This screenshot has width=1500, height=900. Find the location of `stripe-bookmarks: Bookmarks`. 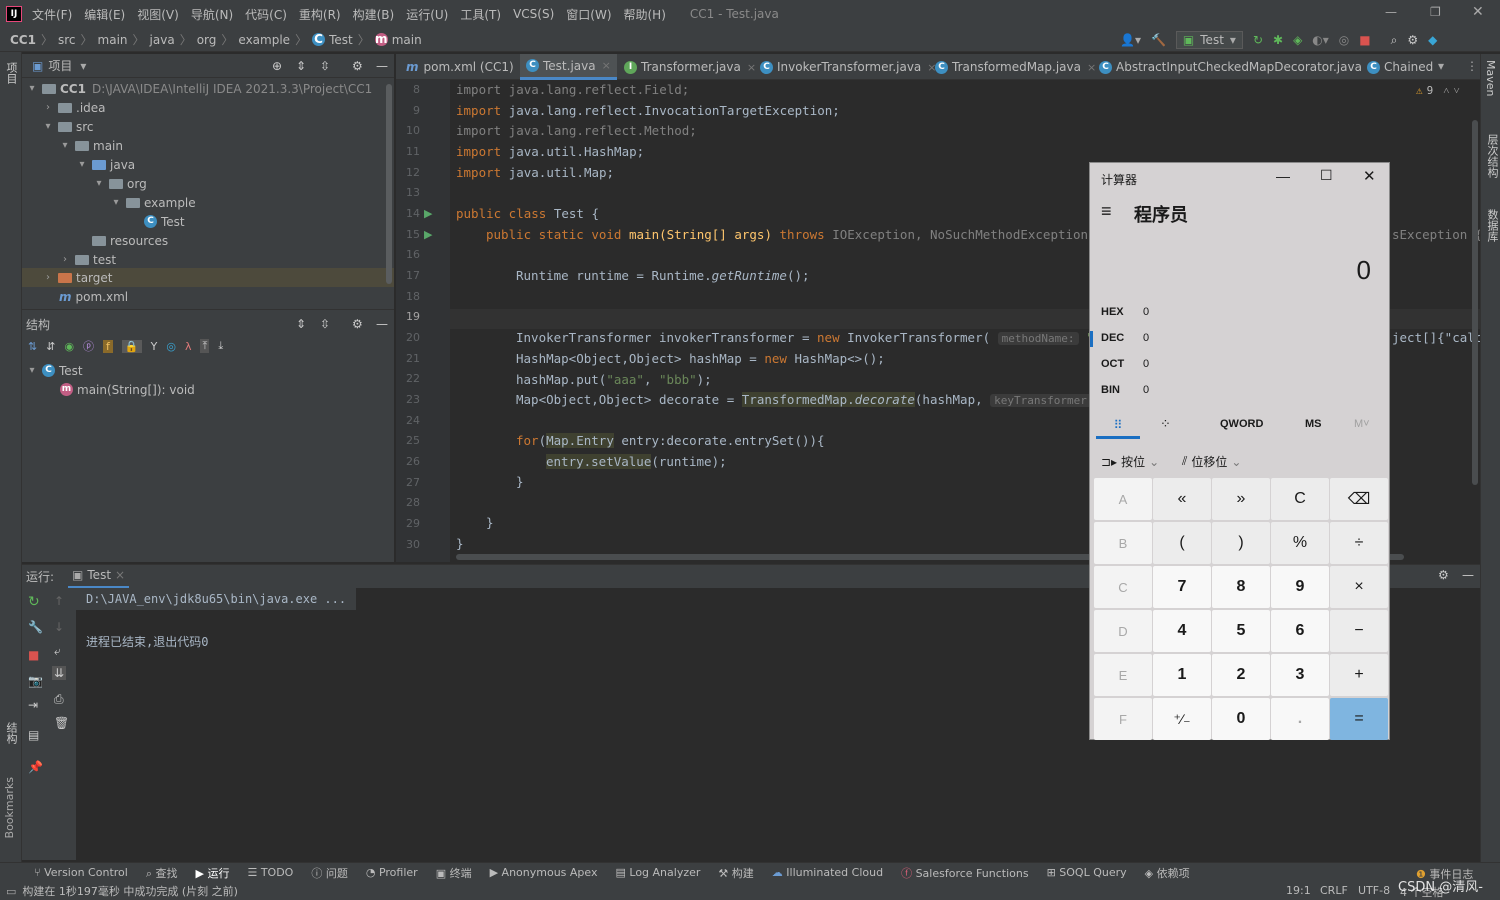

stripe-bookmarks: Bookmarks is located at coordinates (9, 807).